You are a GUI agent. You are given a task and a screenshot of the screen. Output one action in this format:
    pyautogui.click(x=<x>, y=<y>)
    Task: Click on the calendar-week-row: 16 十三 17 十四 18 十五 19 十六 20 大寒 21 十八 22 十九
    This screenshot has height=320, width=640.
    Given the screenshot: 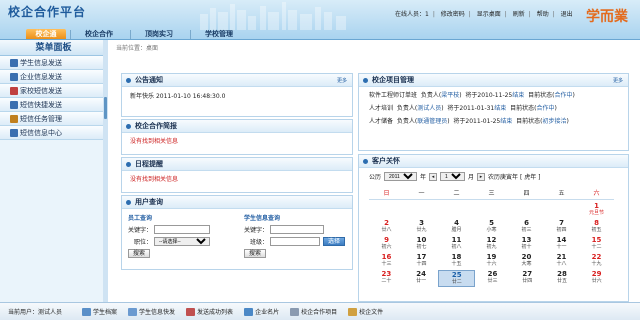 What is the action you would take?
    pyautogui.click(x=491, y=261)
    